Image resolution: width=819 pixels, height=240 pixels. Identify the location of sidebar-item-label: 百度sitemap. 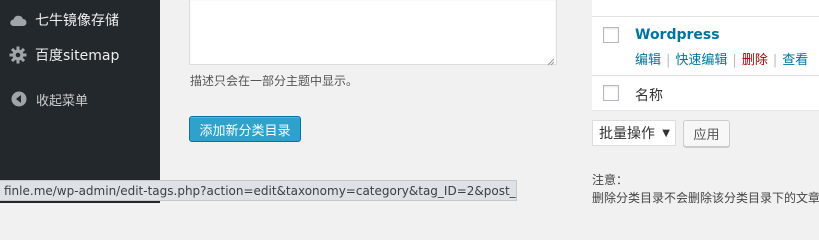
(77, 56).